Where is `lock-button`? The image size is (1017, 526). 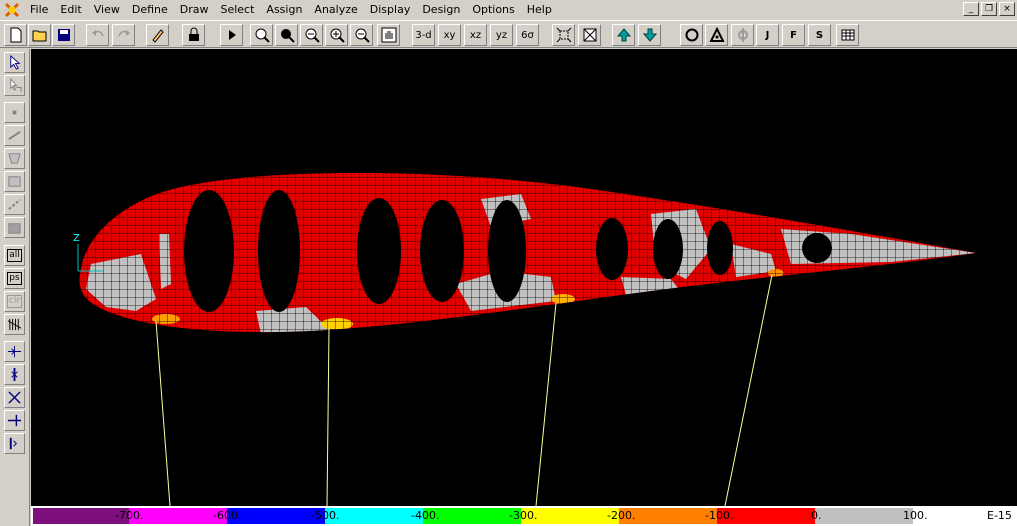 lock-button is located at coordinates (193, 35).